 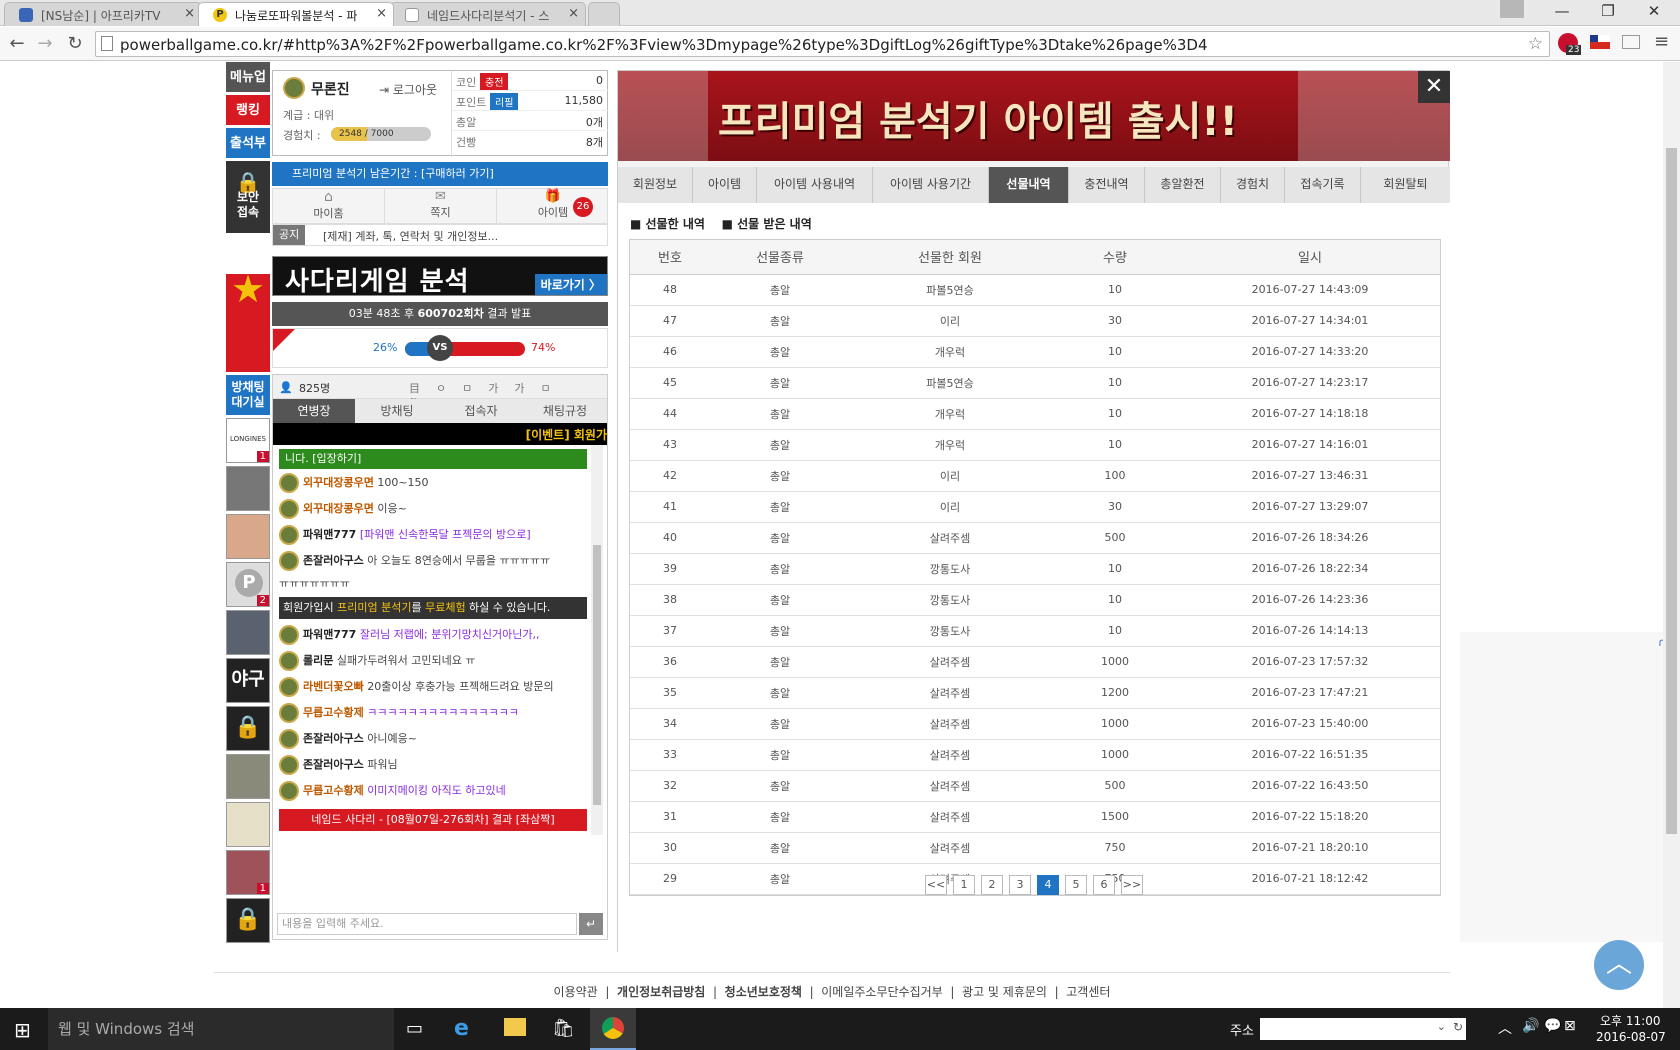 What do you see at coordinates (1619, 965) in the screenshot?
I see `scroll-top-button: ︿` at bounding box center [1619, 965].